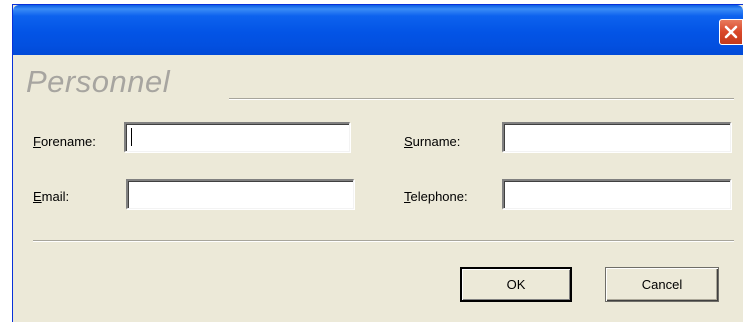  I want to click on forename-label: Forename:, so click(64, 142).